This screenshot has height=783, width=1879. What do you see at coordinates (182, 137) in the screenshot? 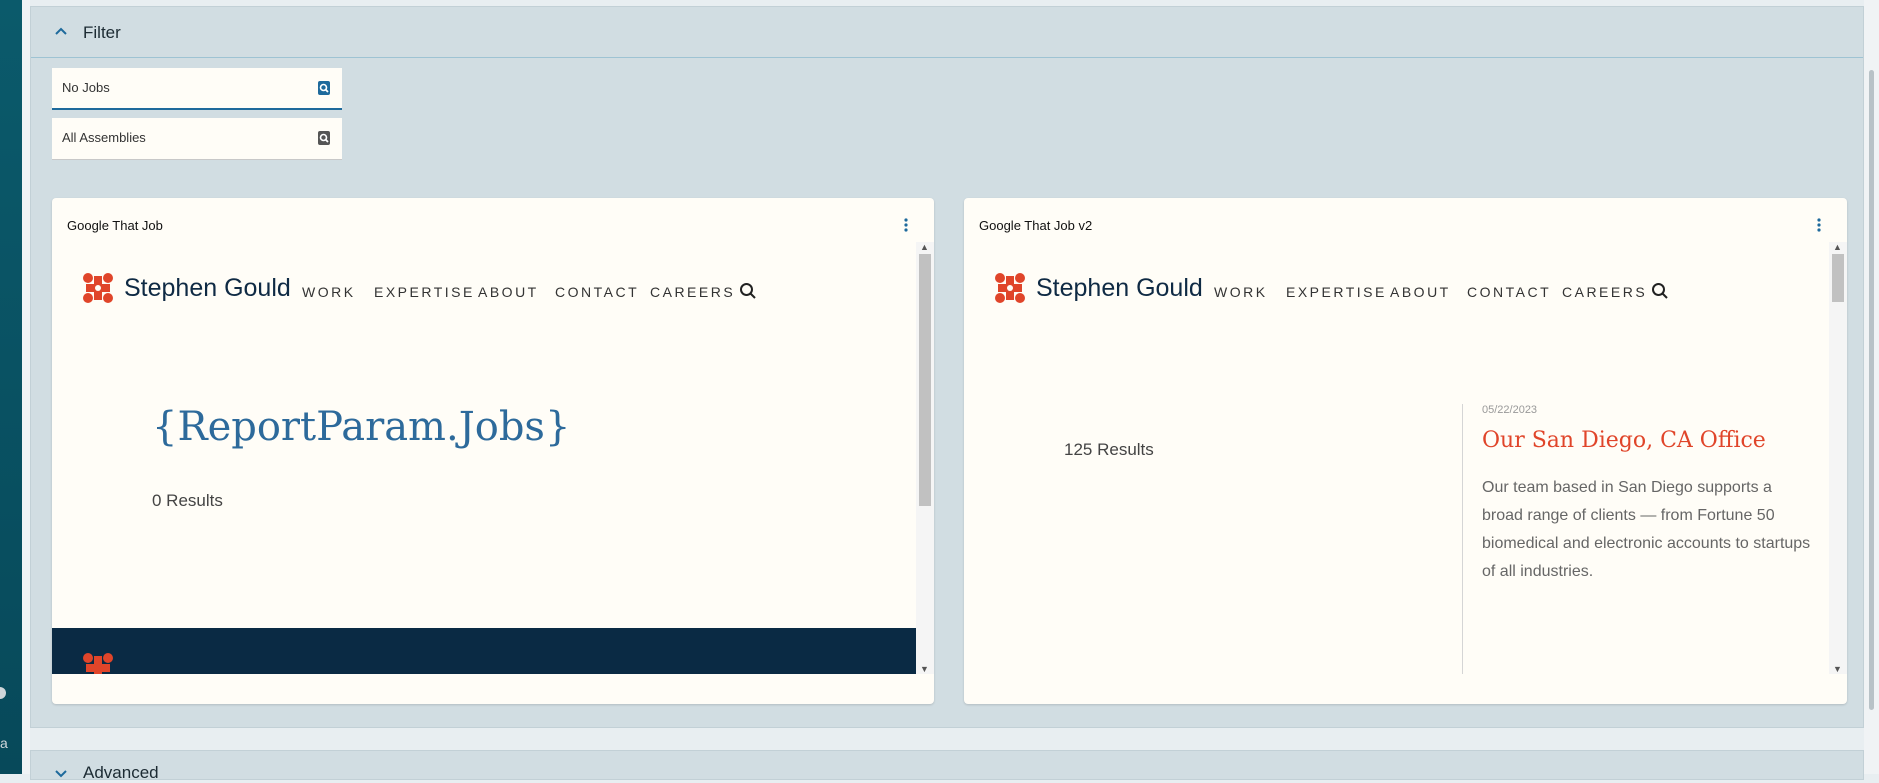
I see `assemblies-input` at bounding box center [182, 137].